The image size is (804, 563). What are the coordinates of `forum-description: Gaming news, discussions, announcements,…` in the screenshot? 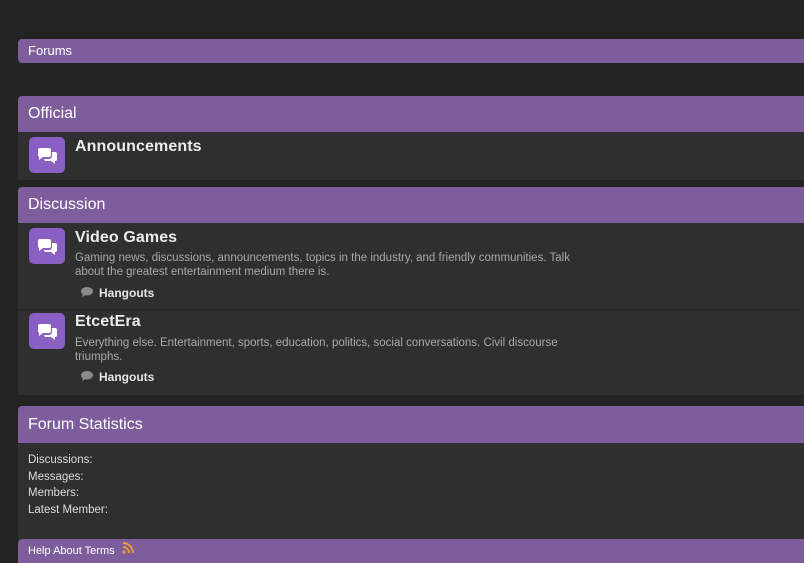 It's located at (322, 265).